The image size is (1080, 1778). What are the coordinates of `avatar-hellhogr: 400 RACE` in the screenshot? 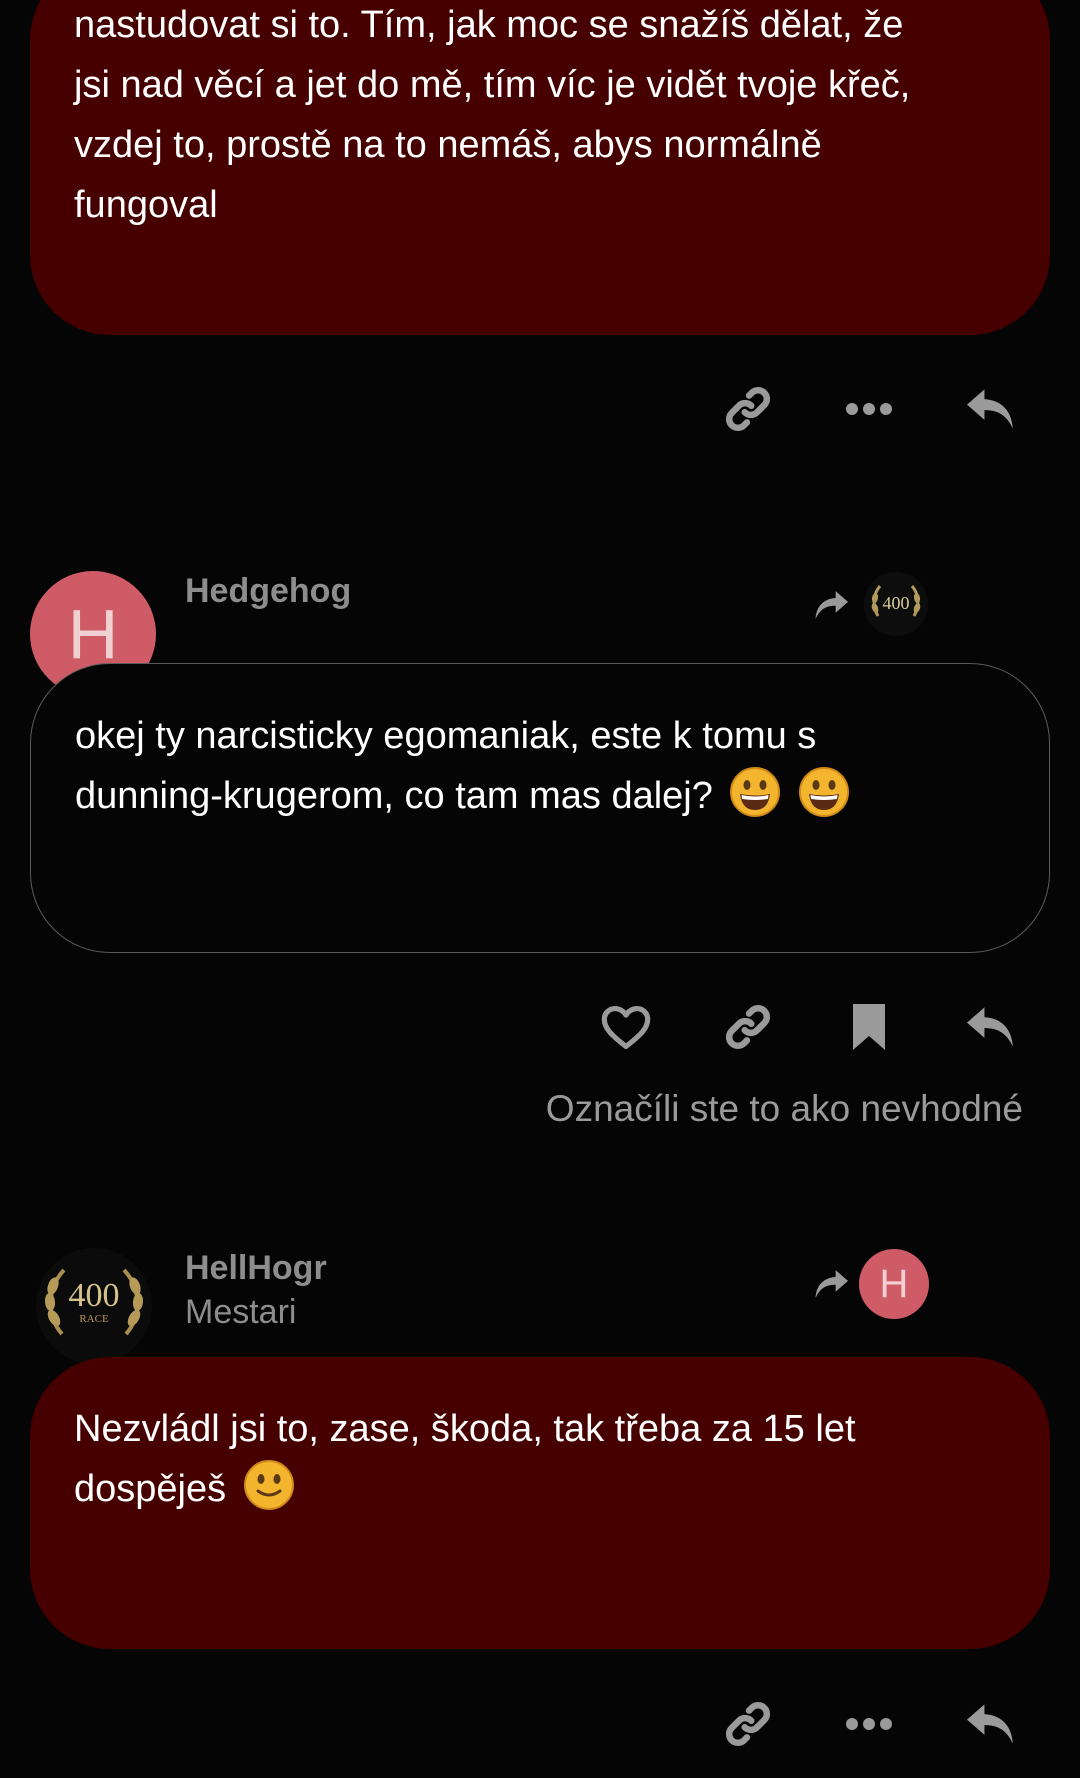 It's located at (94, 1306).